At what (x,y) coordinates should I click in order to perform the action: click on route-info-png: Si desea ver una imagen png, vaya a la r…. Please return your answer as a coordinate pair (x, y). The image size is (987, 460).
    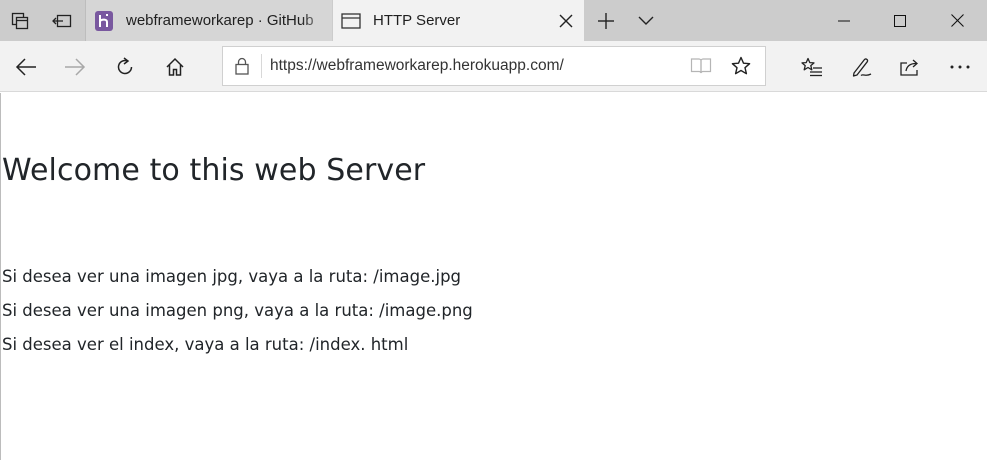
    Looking at the image, I should click on (237, 310).